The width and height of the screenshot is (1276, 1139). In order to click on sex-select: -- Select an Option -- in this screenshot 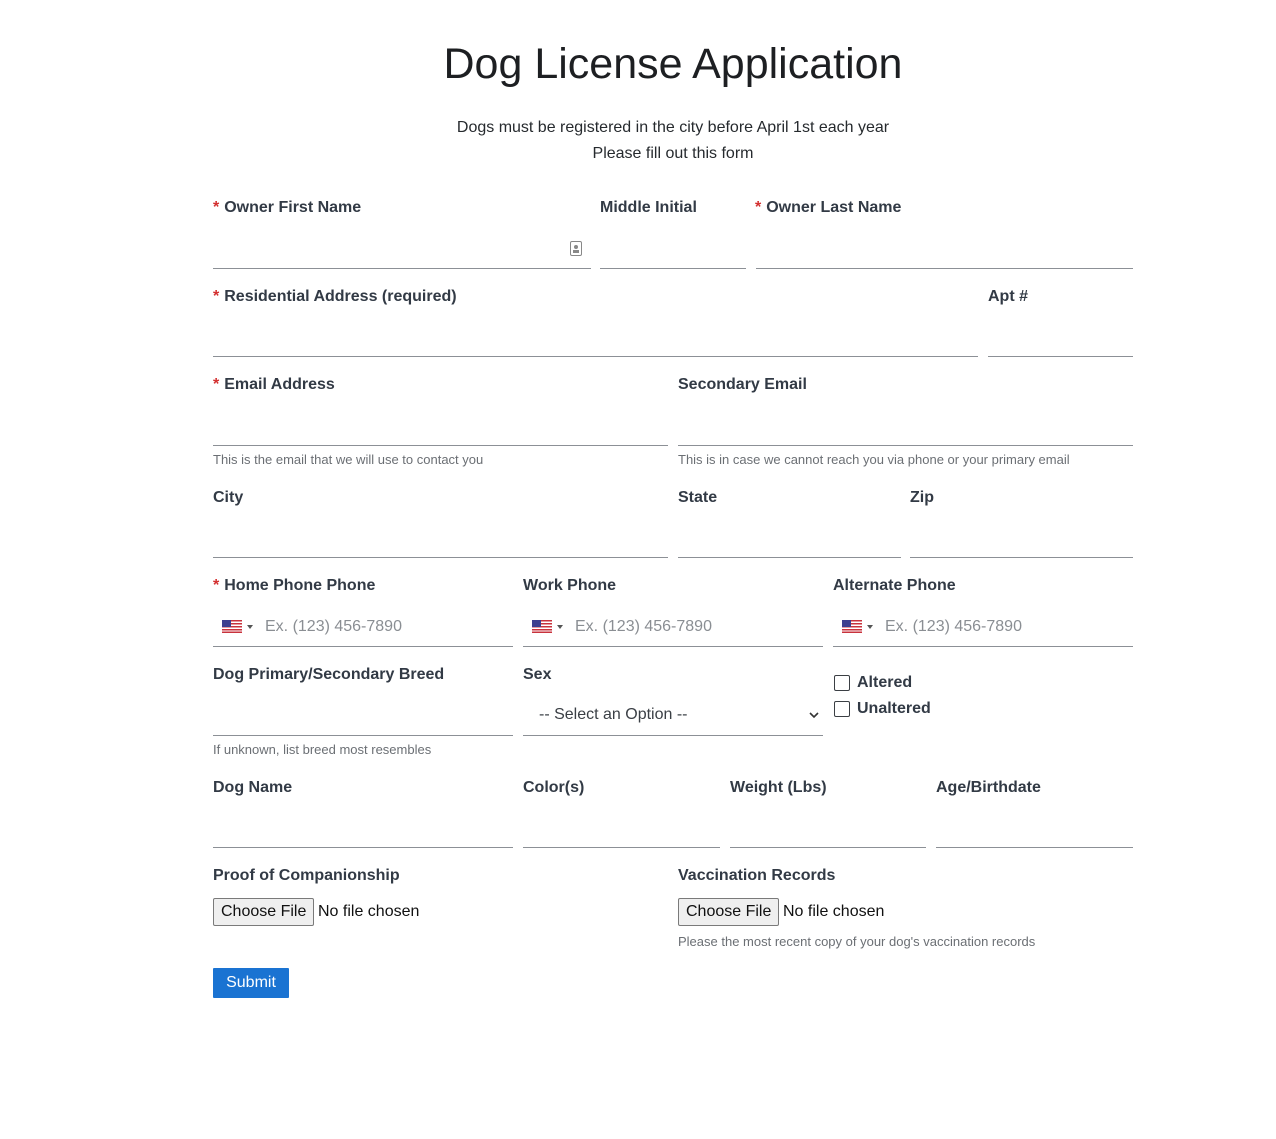, I will do `click(673, 718)`.